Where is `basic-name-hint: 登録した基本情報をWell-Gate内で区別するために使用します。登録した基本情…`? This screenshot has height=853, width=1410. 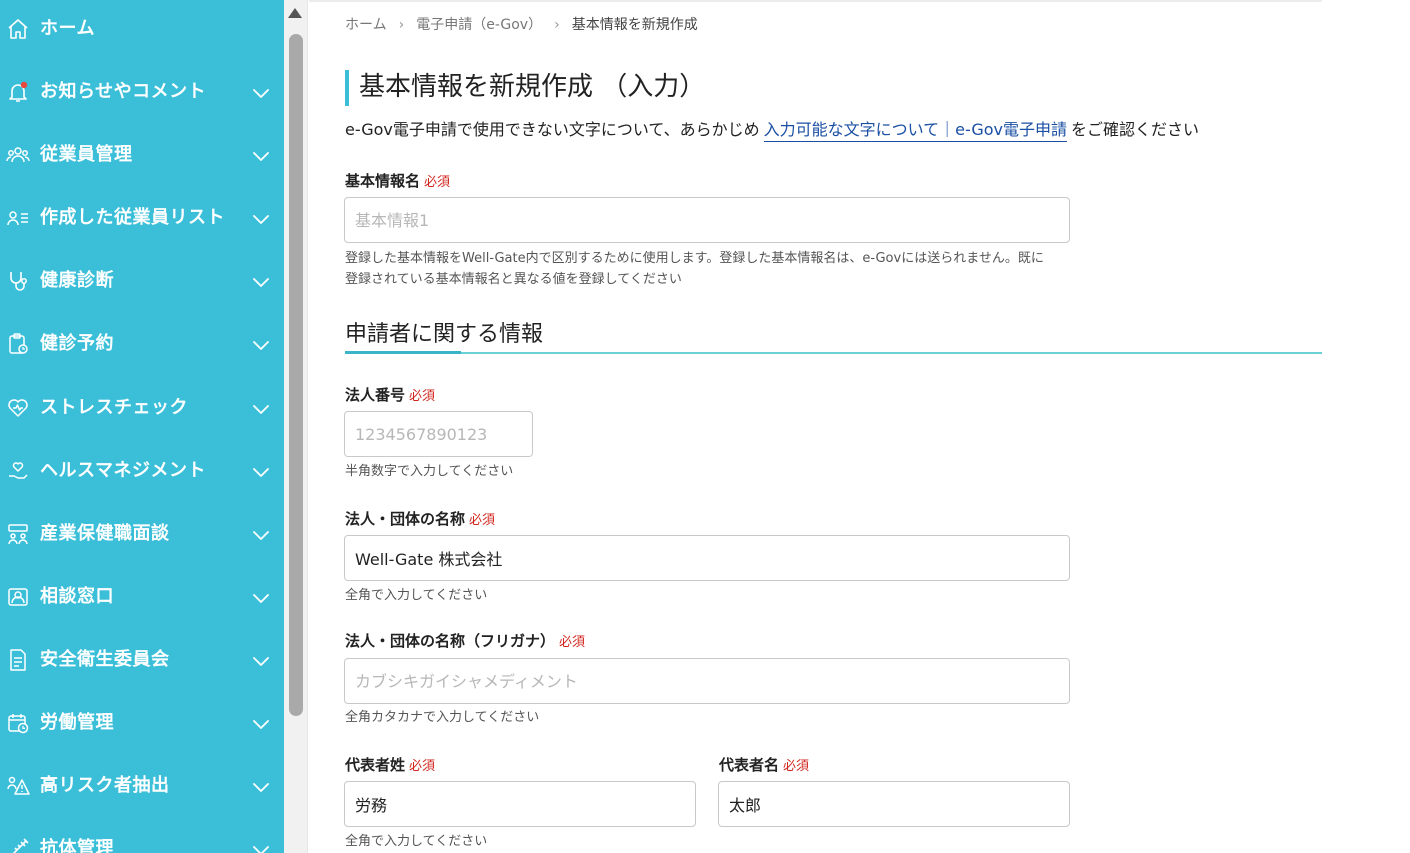 basic-name-hint: 登録した基本情報をWell-Gate内で区別するために使用します。登録した基本情… is located at coordinates (694, 269).